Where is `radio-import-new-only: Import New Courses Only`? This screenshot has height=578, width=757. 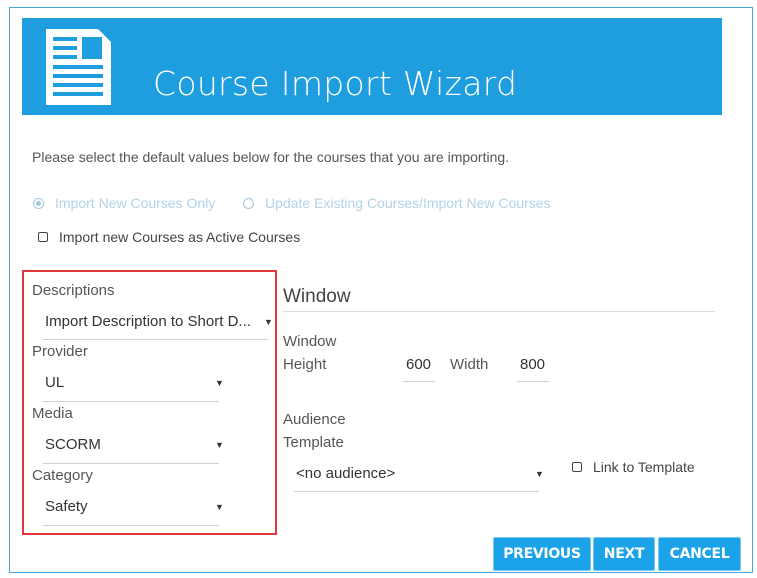
radio-import-new-only: Import New Courses Only is located at coordinates (124, 203).